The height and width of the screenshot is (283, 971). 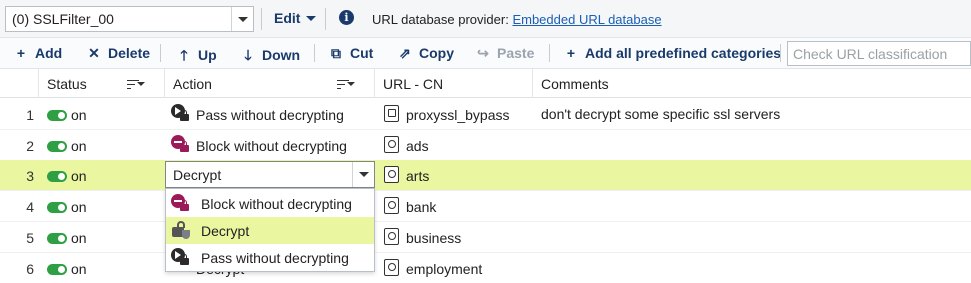 What do you see at coordinates (751, 83) in the screenshot?
I see `column-header-comments: Comments` at bounding box center [751, 83].